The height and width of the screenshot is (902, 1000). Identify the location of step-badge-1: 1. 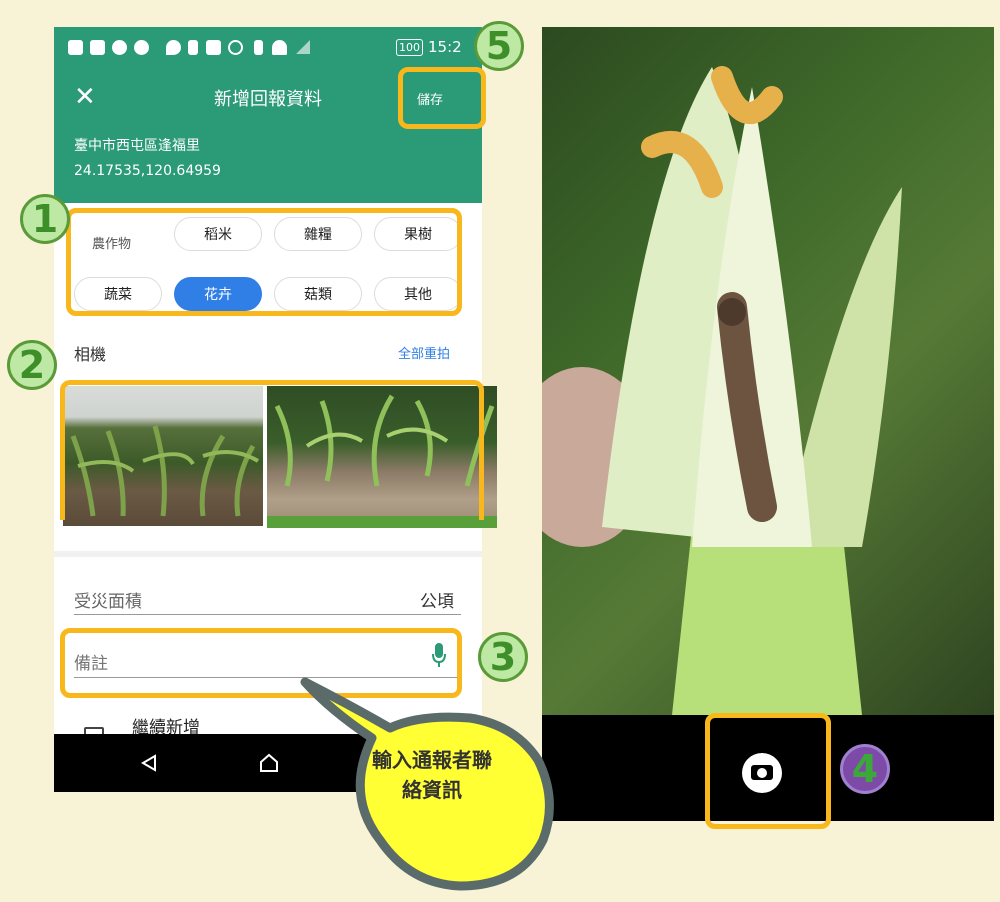
(45, 219).